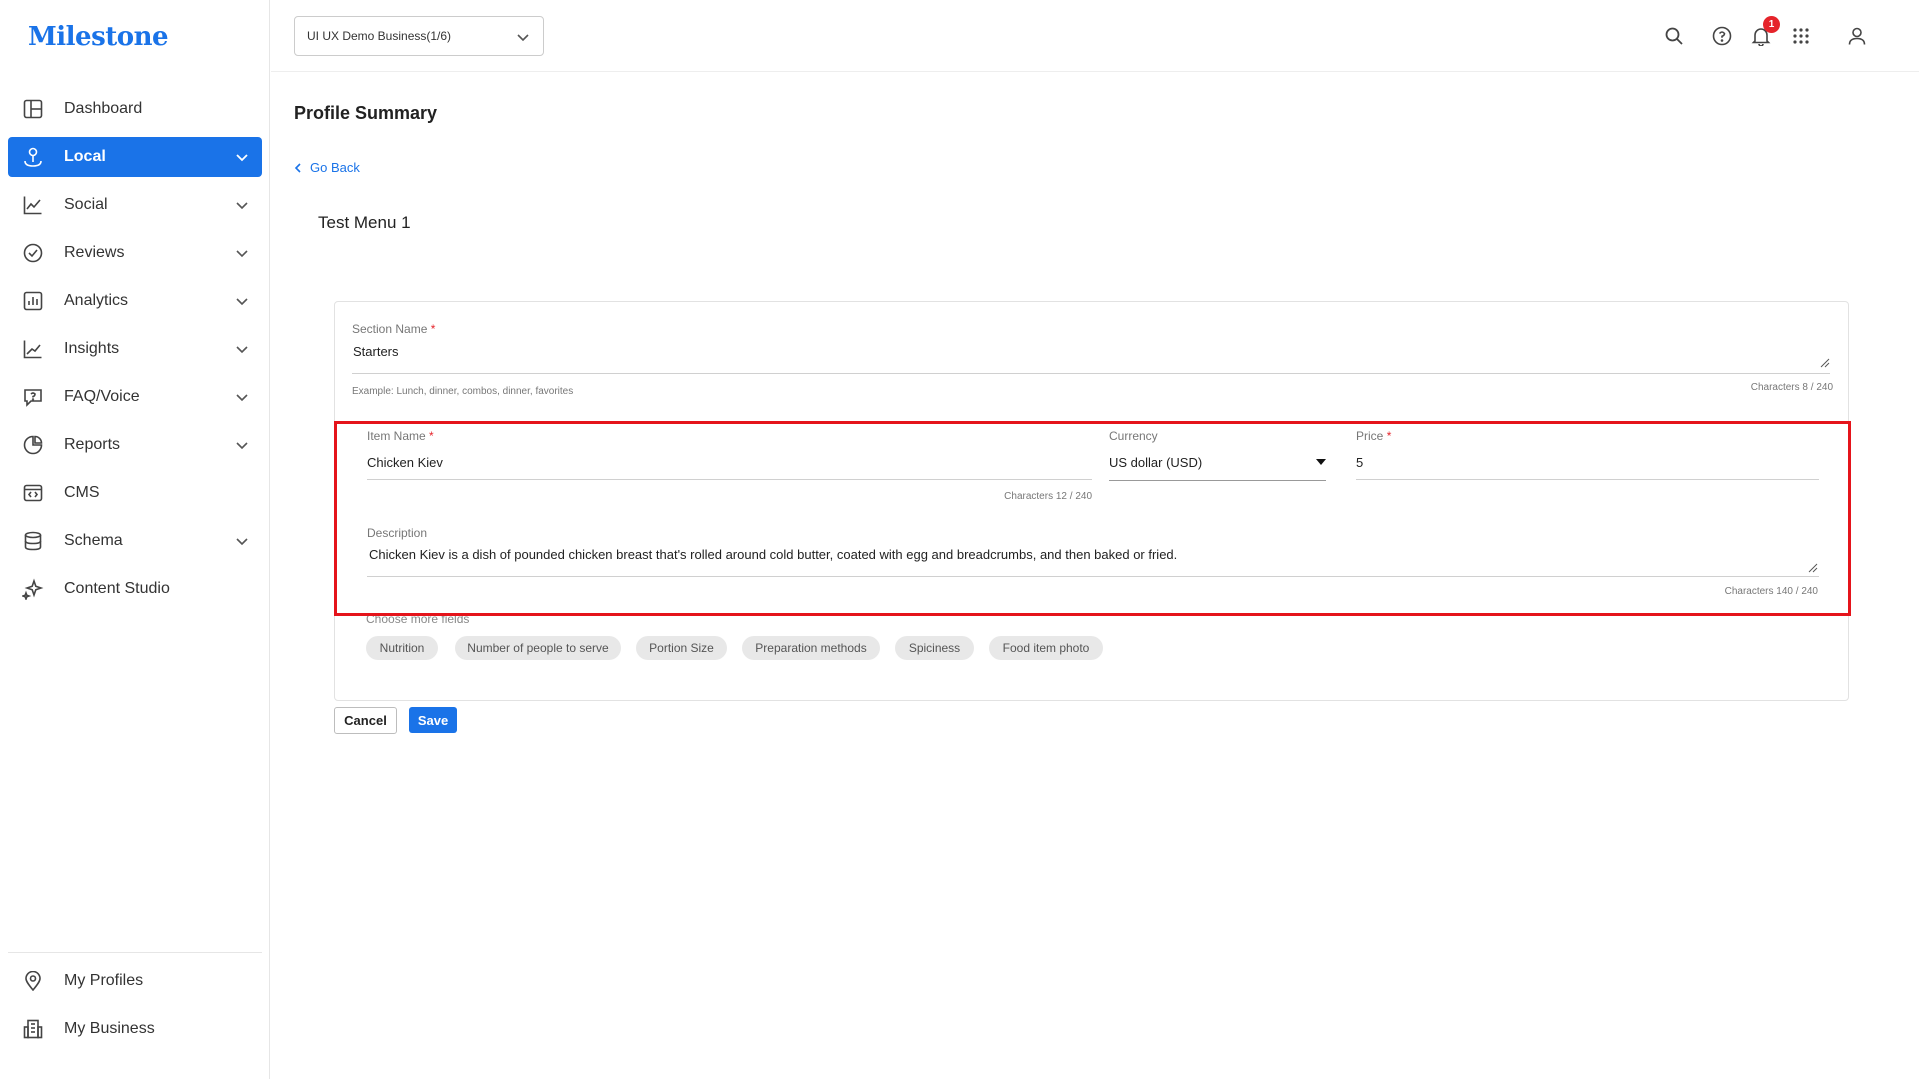 The image size is (1919, 1079). What do you see at coordinates (1083, 359) in the screenshot?
I see `section-name-field: Starters` at bounding box center [1083, 359].